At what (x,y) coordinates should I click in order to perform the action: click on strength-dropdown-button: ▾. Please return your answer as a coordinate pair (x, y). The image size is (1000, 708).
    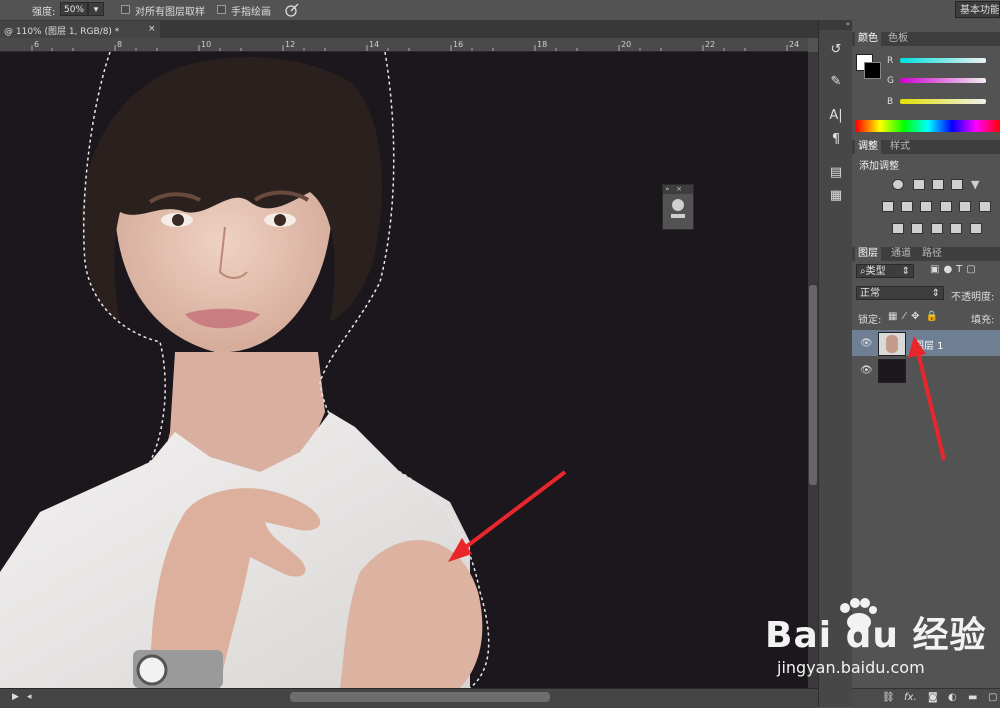
    Looking at the image, I should click on (96, 9).